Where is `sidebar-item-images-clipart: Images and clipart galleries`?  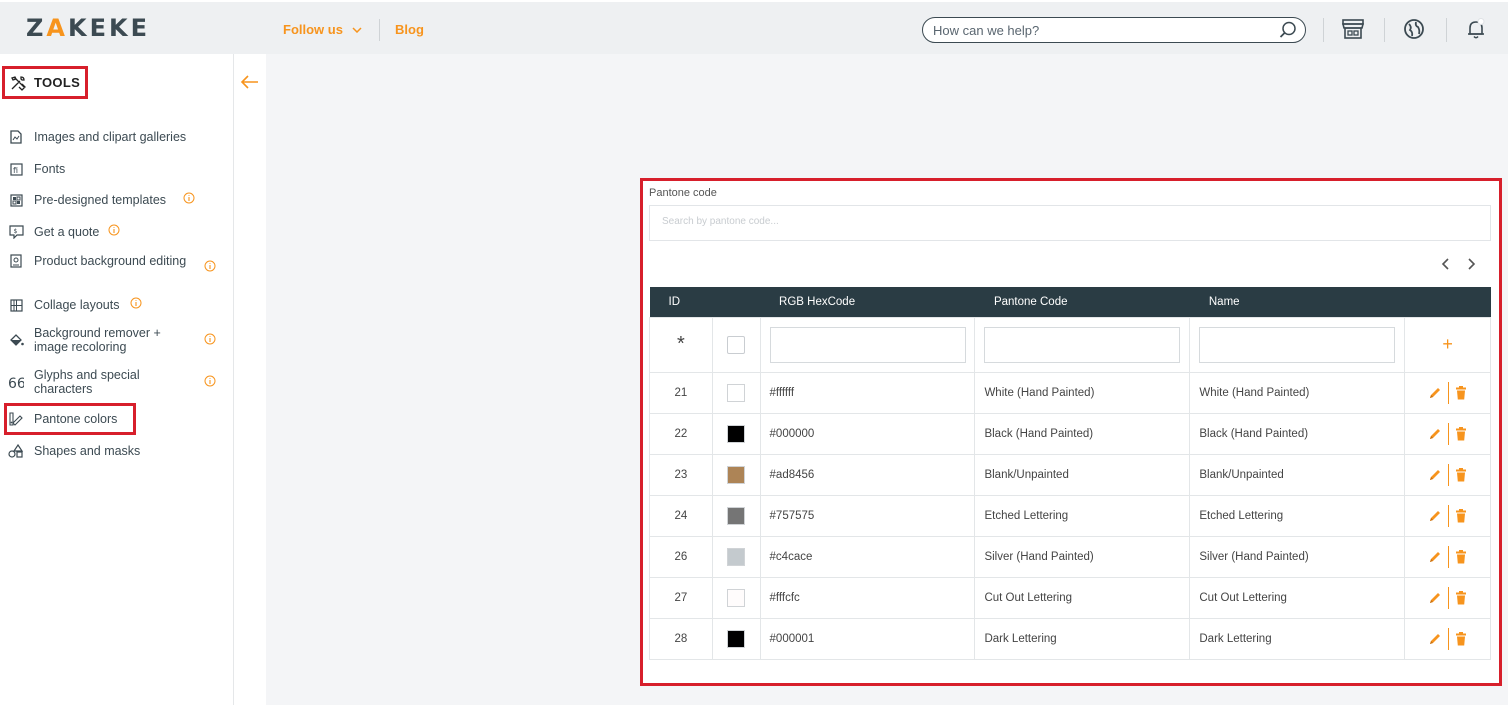 sidebar-item-images-clipart: Images and clipart galleries is located at coordinates (113, 137).